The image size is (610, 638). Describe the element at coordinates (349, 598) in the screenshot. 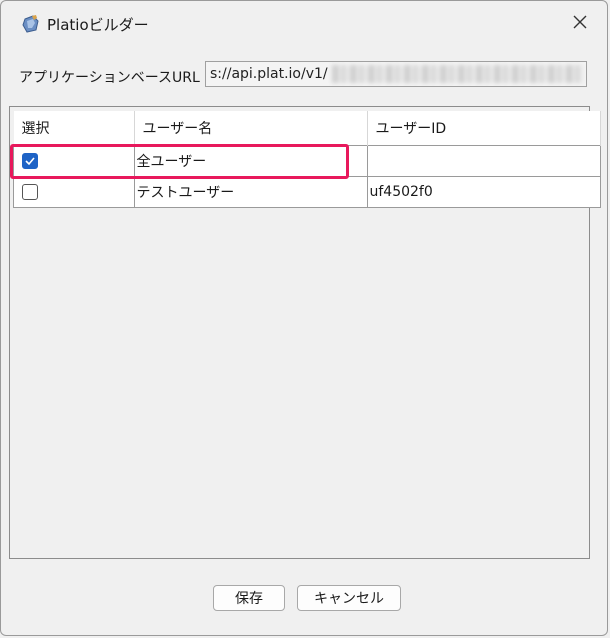

I see `cancel-button: キャンセル` at that location.